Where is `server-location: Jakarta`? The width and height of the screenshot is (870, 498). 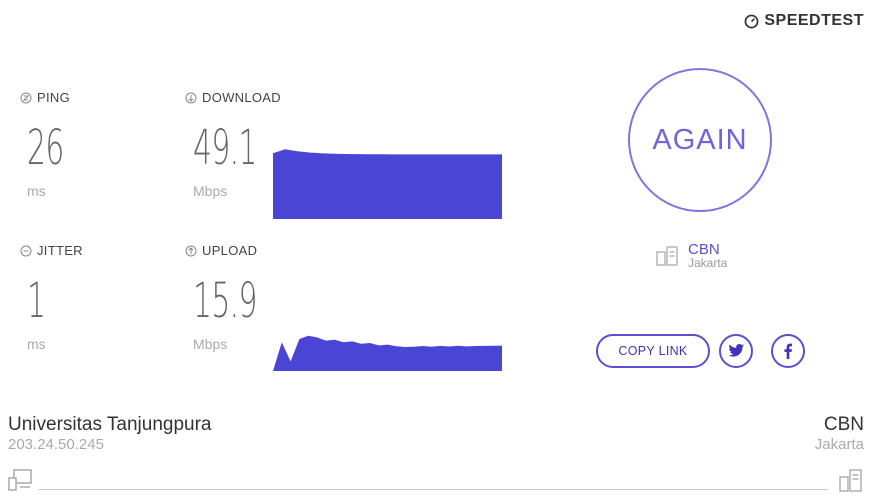 server-location: Jakarta is located at coordinates (708, 263).